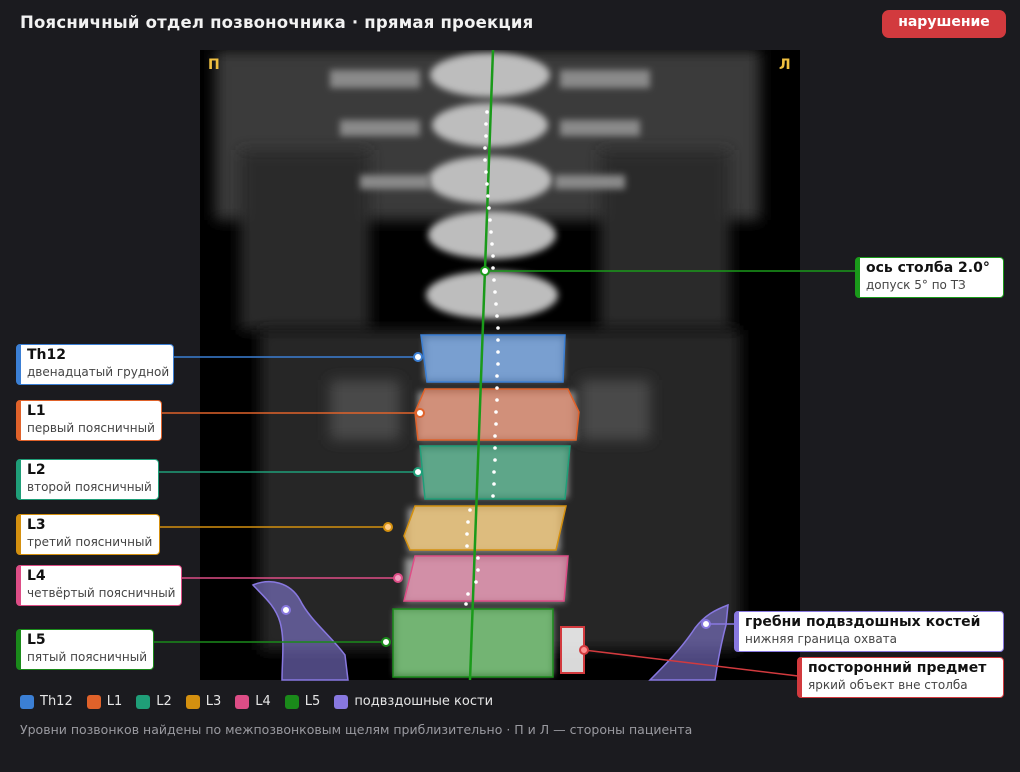 Image resolution: width=1020 pixels, height=772 pixels. What do you see at coordinates (944, 24) in the screenshot?
I see `status-badge: нарушение` at bounding box center [944, 24].